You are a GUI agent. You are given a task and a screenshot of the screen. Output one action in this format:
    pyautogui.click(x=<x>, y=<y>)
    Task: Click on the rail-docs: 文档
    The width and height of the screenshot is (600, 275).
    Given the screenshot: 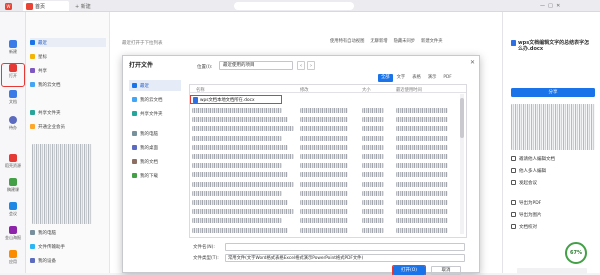 What is the action you would take?
    pyautogui.click(x=13, y=100)
    